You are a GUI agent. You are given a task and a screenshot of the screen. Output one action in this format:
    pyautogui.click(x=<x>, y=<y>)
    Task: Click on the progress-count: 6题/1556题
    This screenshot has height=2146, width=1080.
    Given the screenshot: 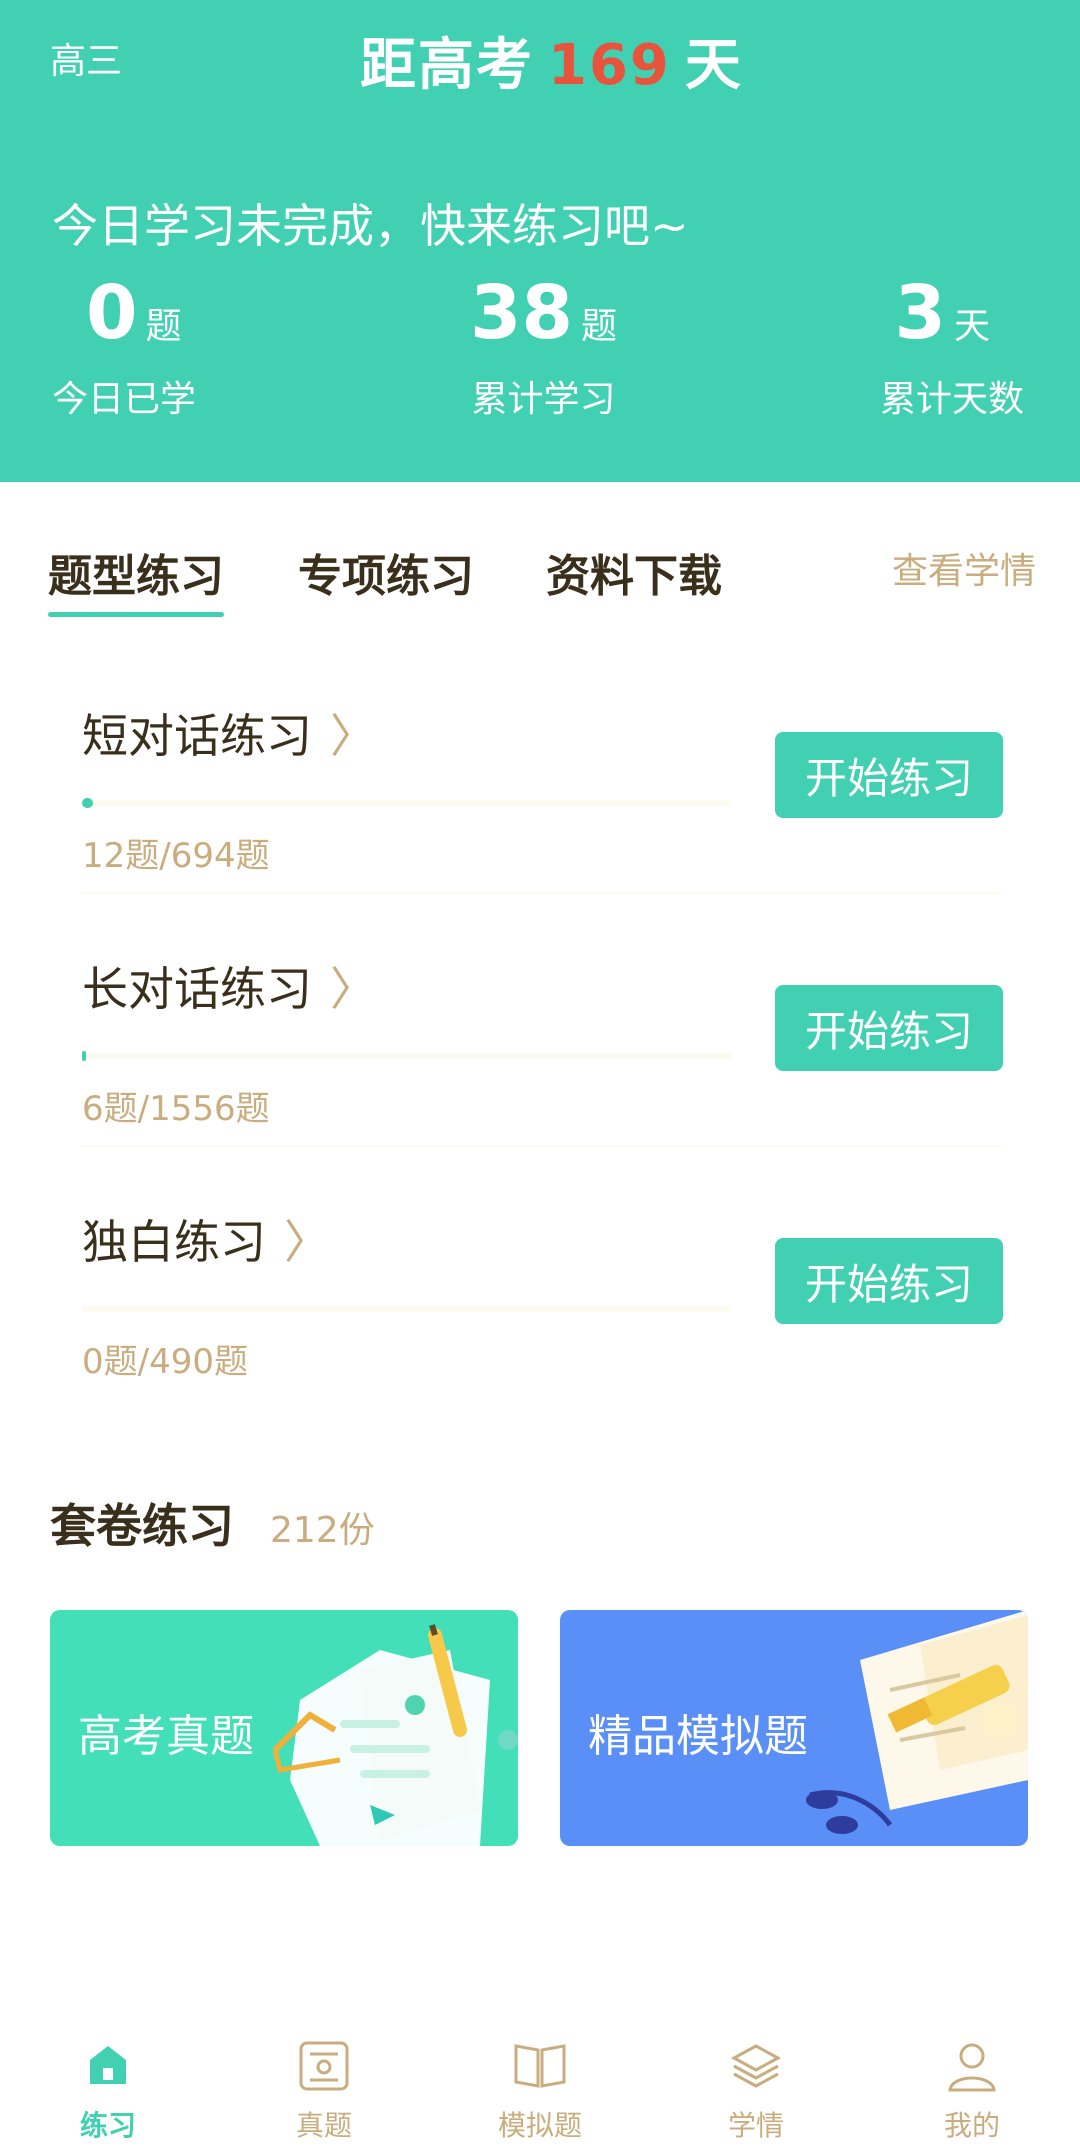 What is the action you would take?
    pyautogui.click(x=176, y=1109)
    